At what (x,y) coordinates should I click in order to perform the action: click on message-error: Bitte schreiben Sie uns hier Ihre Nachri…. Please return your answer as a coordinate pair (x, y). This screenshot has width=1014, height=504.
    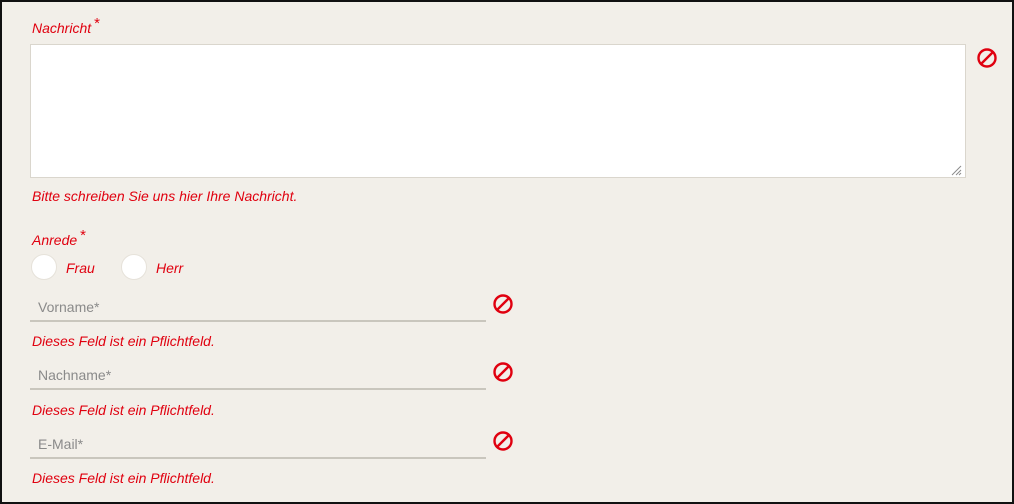
    Looking at the image, I should click on (165, 196).